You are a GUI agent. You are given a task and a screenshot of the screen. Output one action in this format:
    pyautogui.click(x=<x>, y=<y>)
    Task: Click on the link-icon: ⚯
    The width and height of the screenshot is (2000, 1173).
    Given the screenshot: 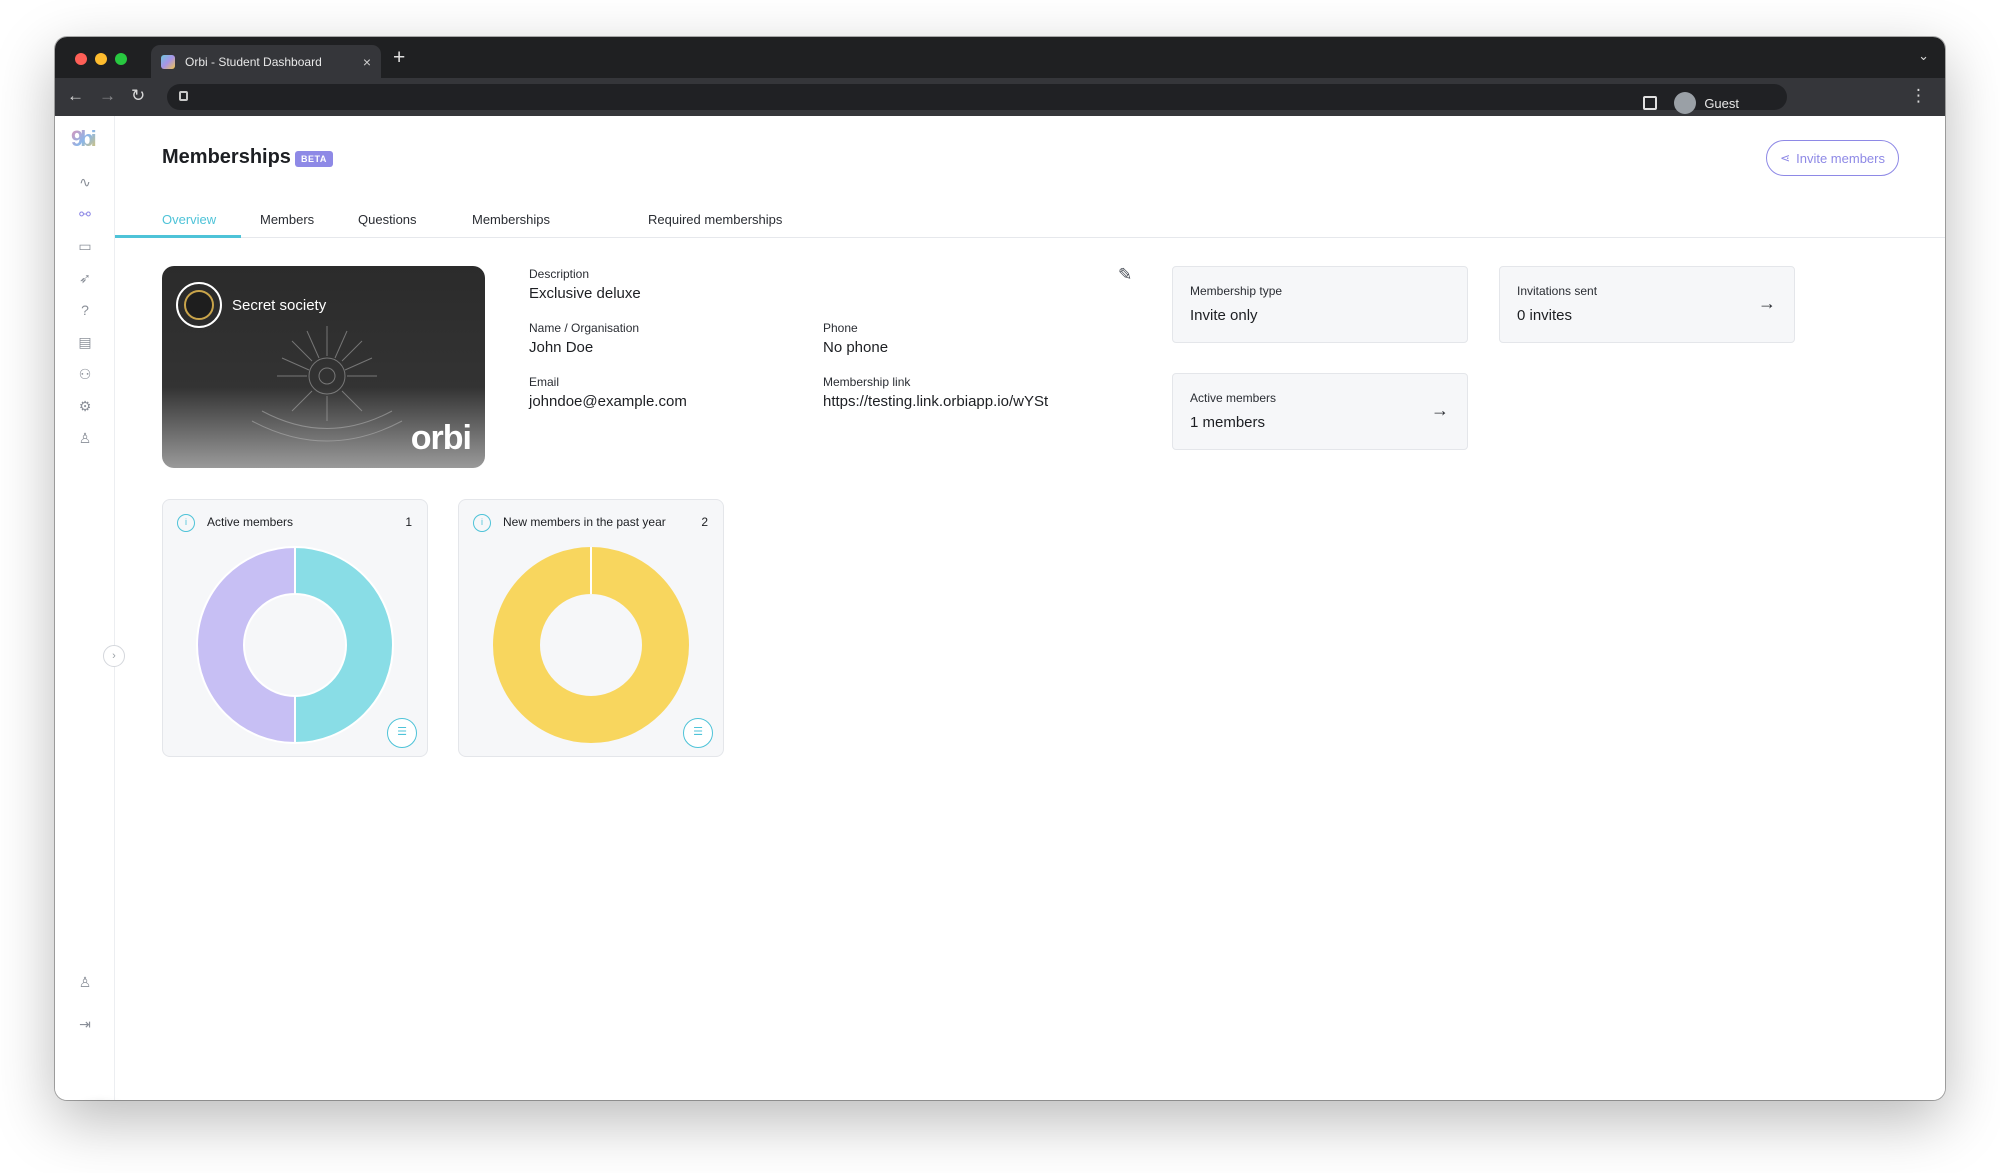 What is the action you would take?
    pyautogui.click(x=85, y=214)
    